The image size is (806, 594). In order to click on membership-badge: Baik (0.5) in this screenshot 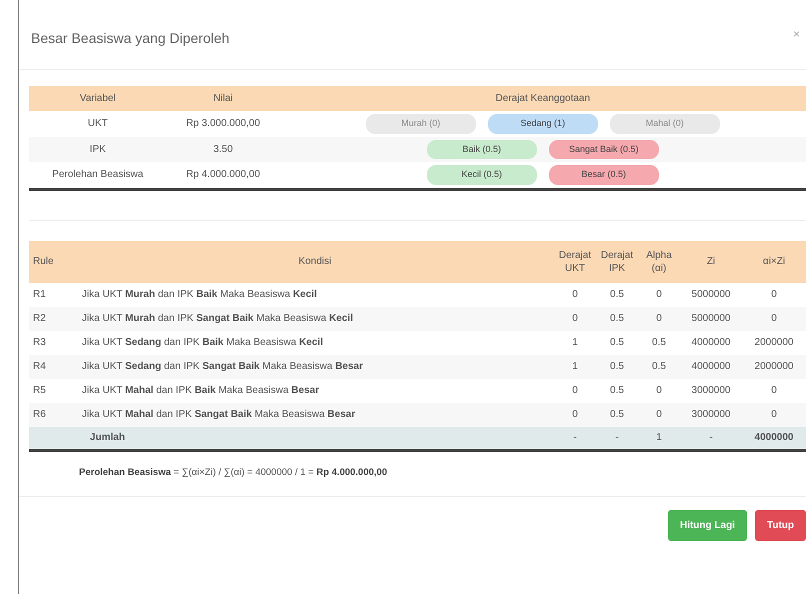, I will do `click(481, 149)`.